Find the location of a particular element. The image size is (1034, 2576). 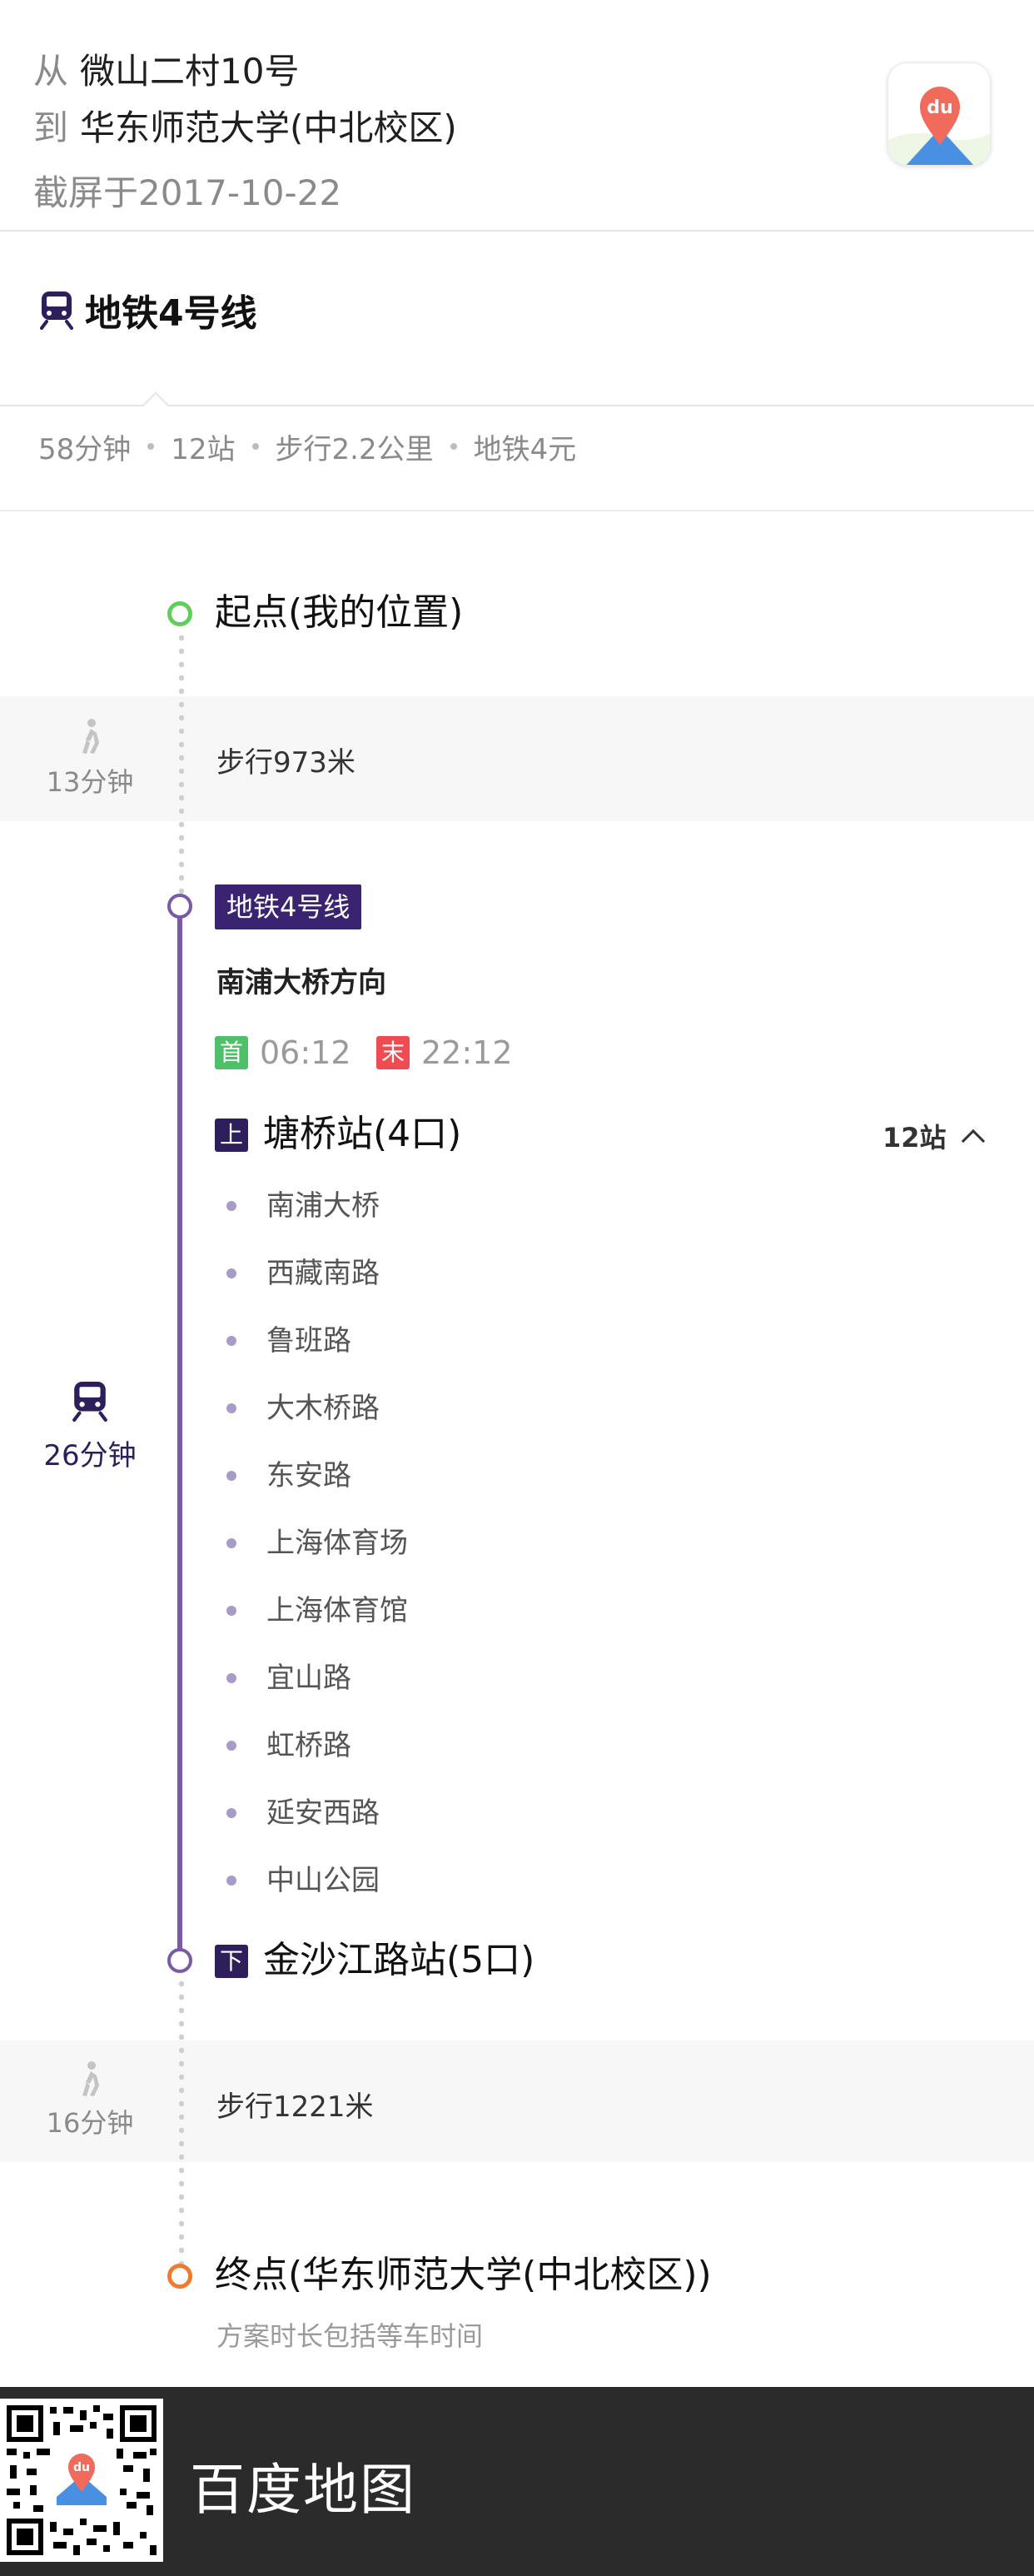

qr-code-image: du is located at coordinates (81, 2480).